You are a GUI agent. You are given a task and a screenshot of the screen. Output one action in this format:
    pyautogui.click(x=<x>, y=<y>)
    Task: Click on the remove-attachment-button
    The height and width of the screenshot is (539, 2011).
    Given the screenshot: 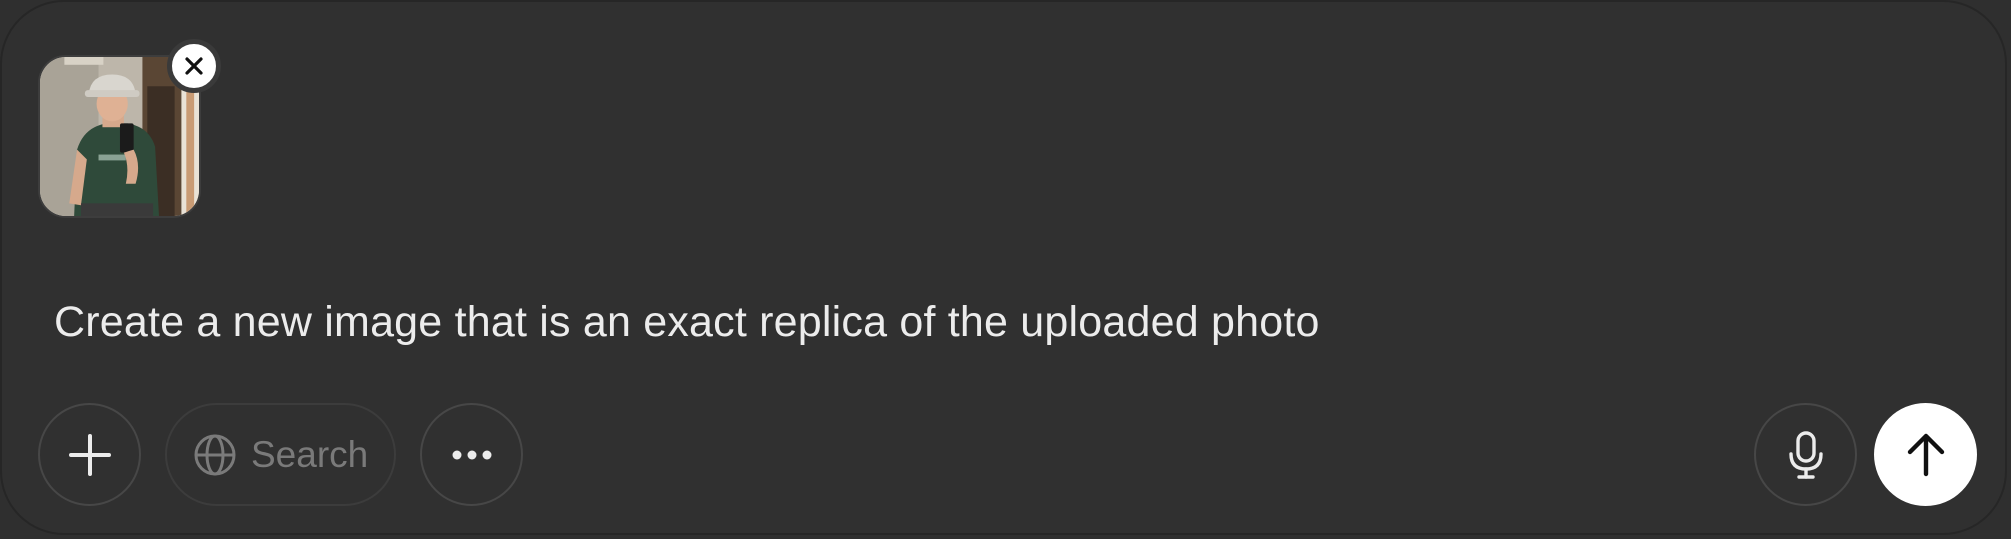 What is the action you would take?
    pyautogui.click(x=194, y=66)
    